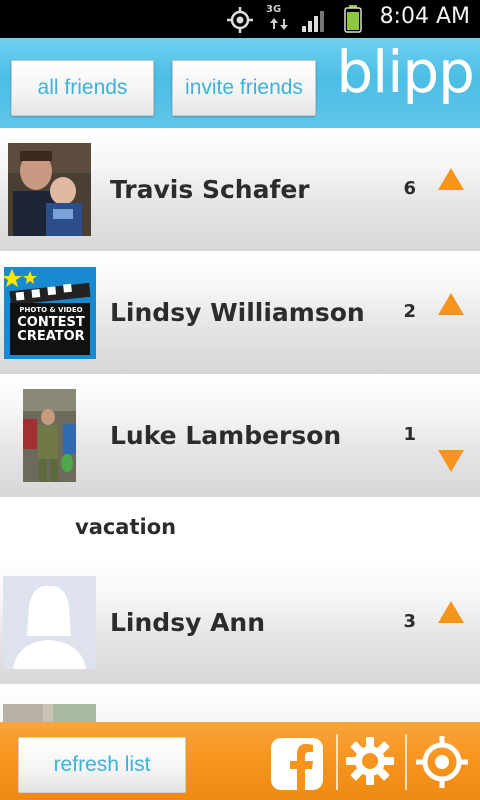 The width and height of the screenshot is (480, 800). Describe the element at coordinates (274, 9) in the screenshot. I see `network-type-icon: 3G` at that location.